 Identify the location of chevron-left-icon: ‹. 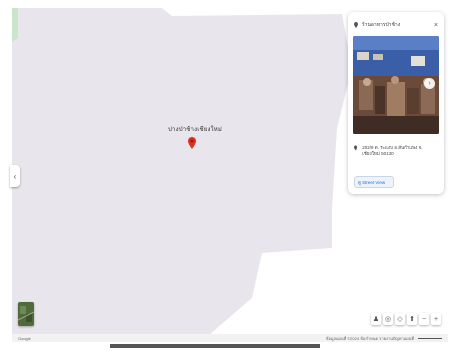
(15, 176).